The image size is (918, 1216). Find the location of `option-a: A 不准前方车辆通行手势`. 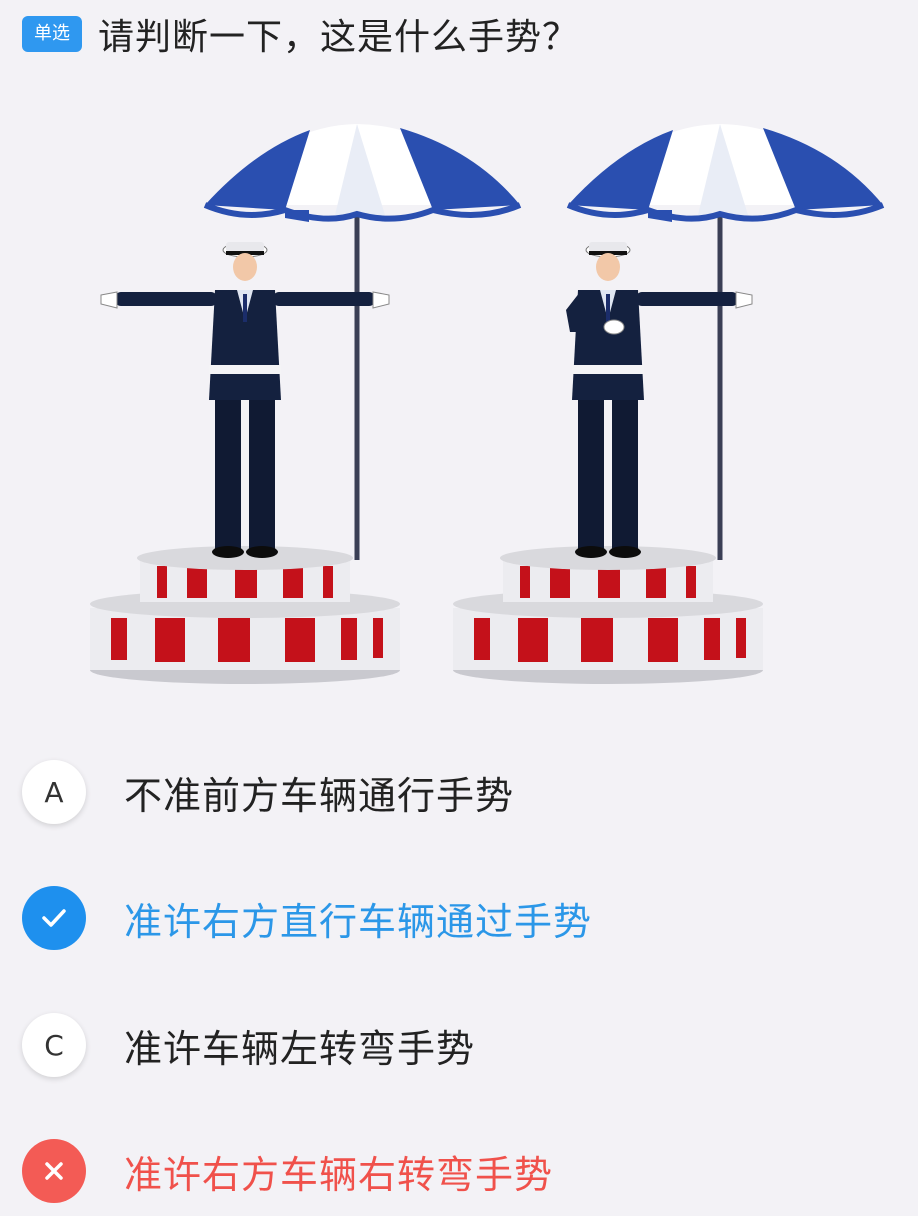

option-a: A 不准前方车辆通行手势 is located at coordinates (460, 792).